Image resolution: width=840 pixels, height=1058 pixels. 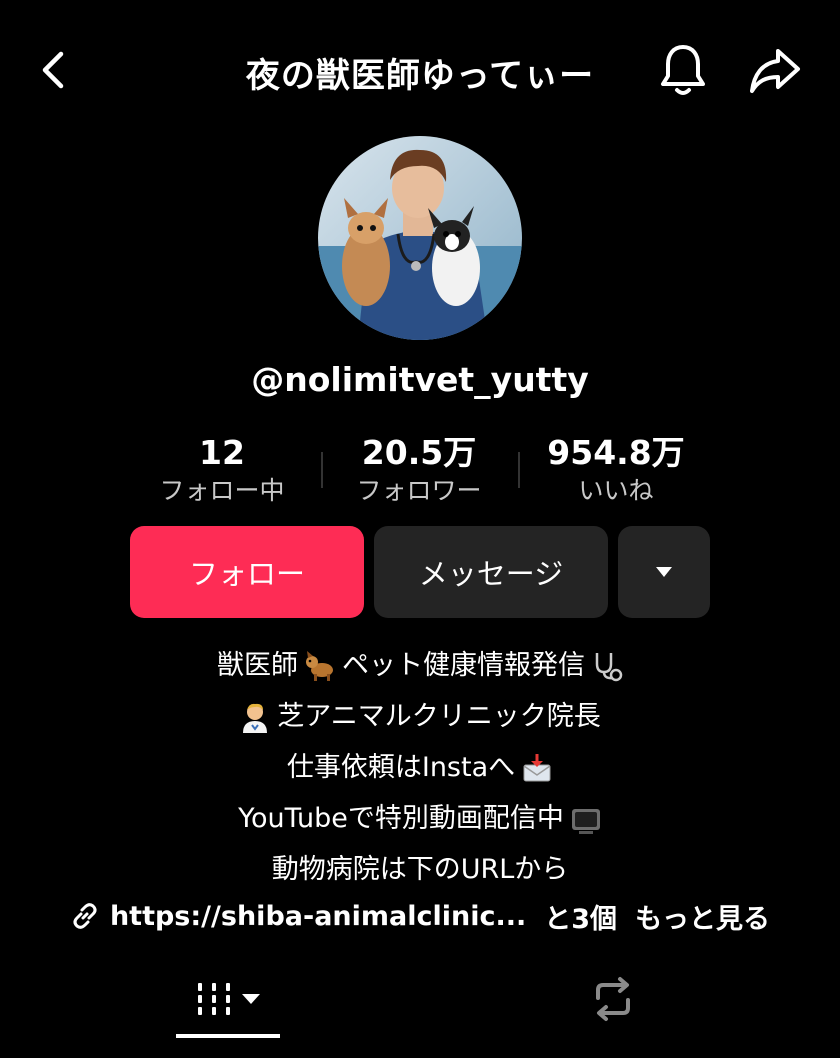 I want to click on following-stat: 12 フォロー中, so click(x=222, y=470).